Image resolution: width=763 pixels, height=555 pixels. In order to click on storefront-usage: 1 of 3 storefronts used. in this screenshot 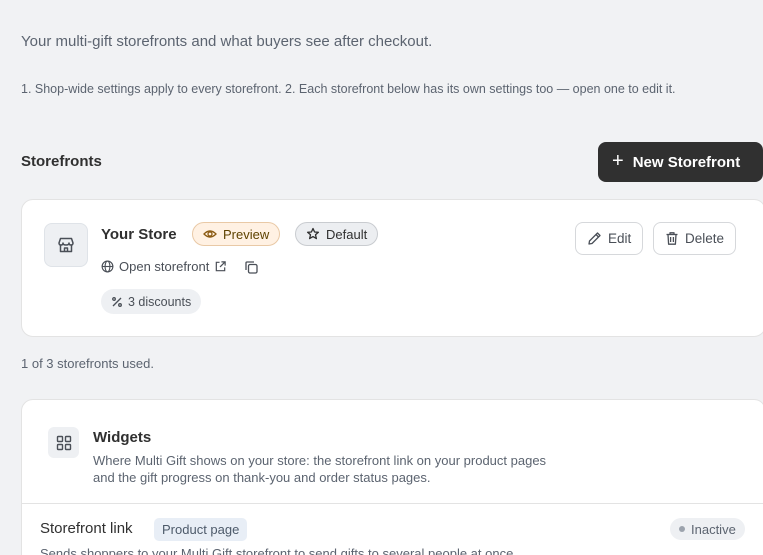, I will do `click(87, 363)`.